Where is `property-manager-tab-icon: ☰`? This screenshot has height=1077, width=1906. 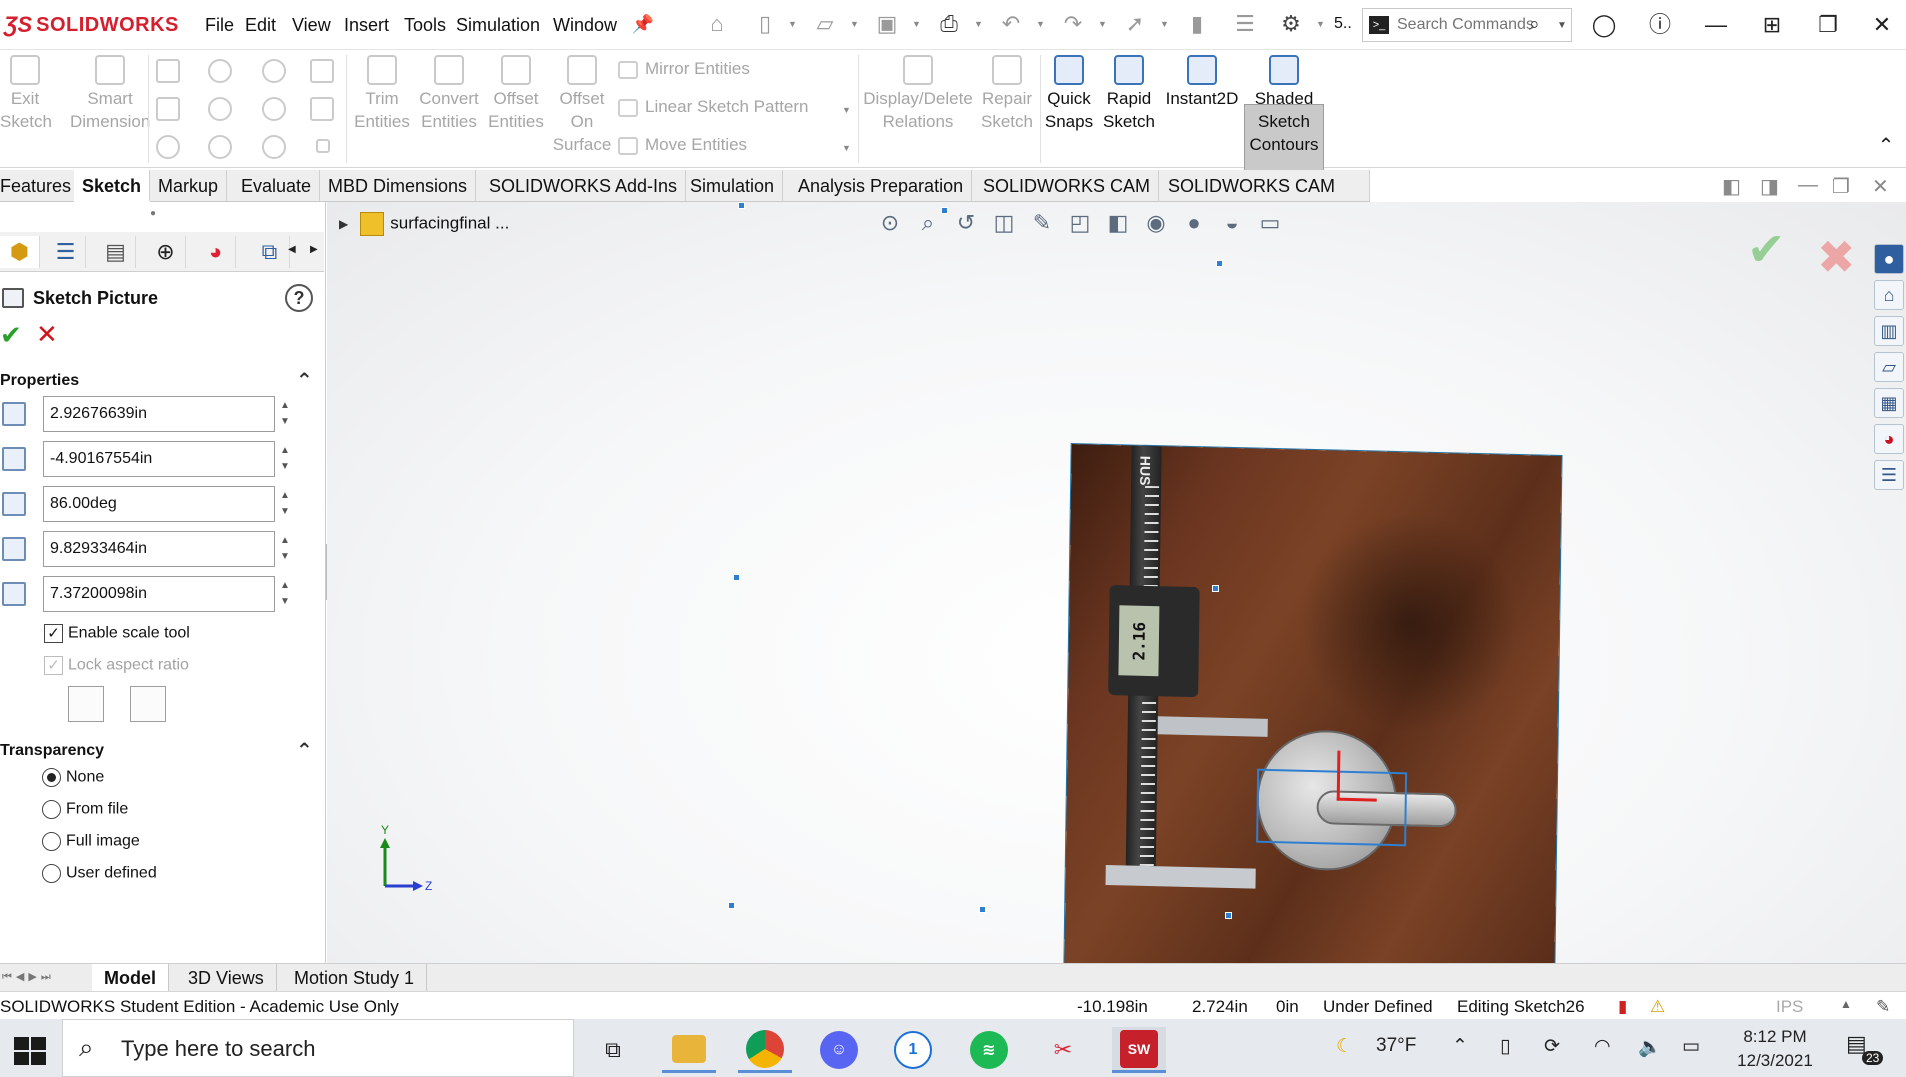
property-manager-tab-icon: ☰ is located at coordinates (66, 252).